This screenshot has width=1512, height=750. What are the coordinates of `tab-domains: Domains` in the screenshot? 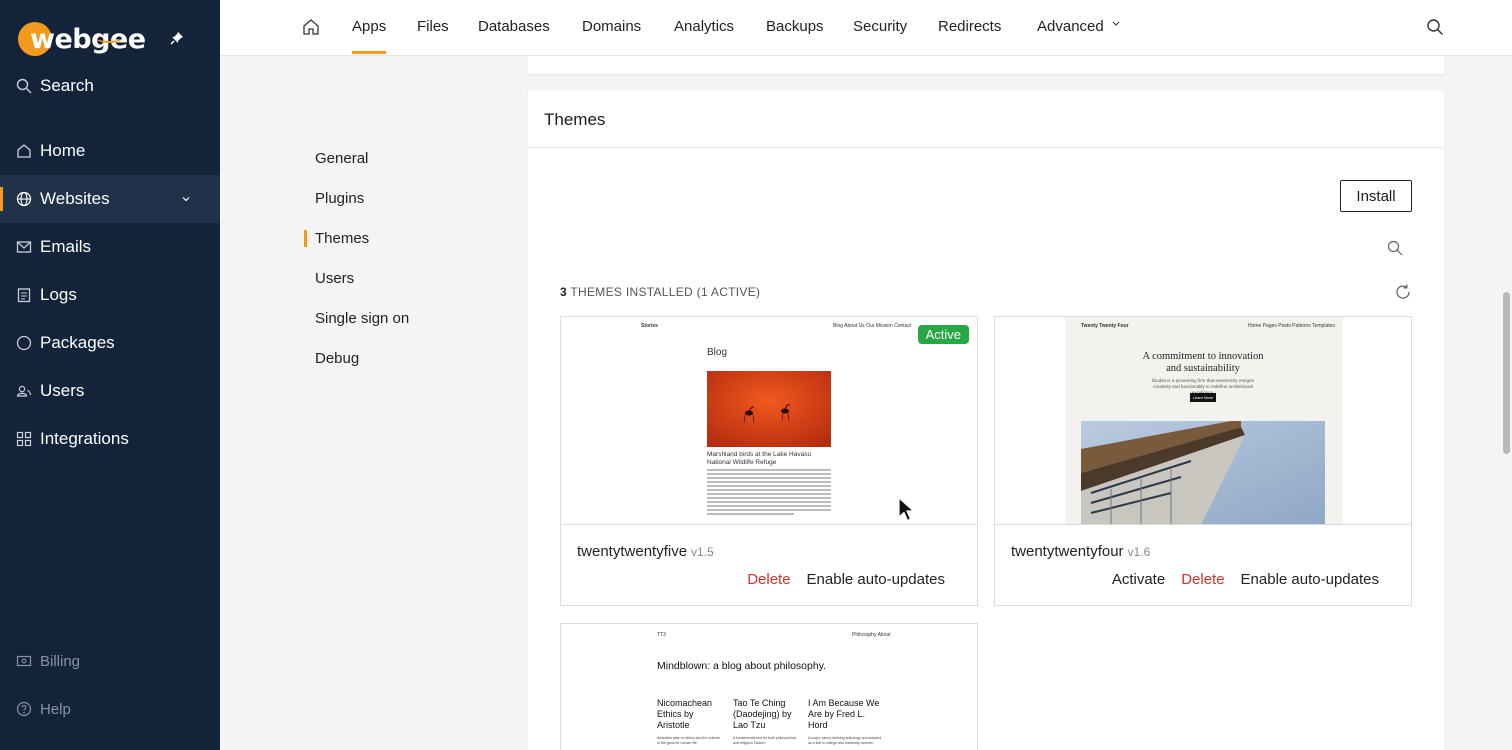 It's located at (611, 26).